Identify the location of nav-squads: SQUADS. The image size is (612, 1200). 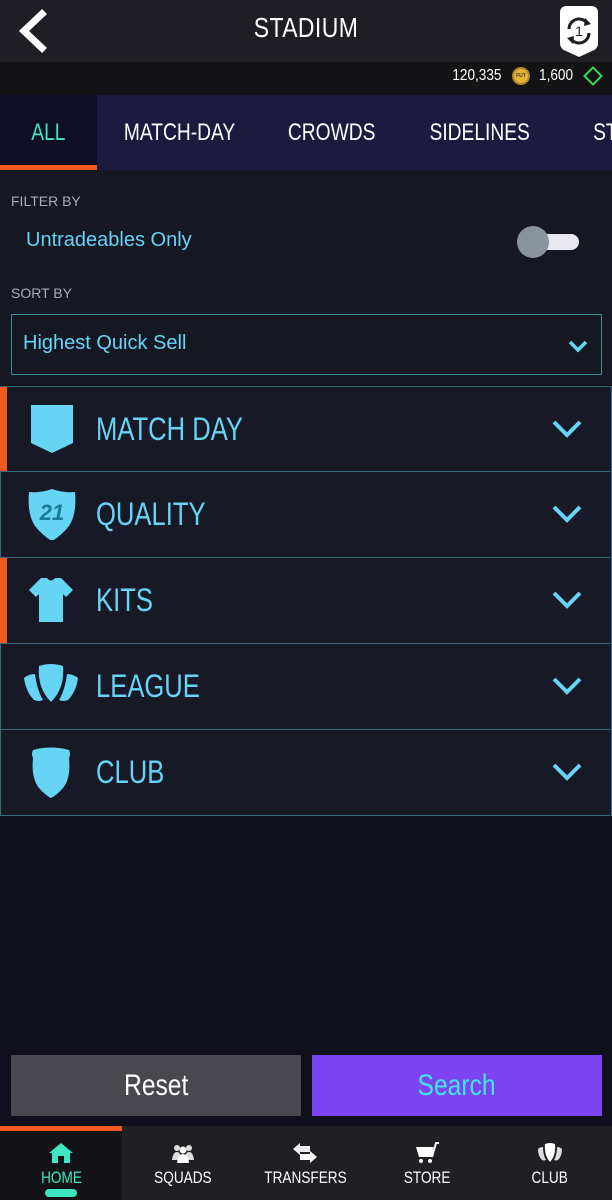
(183, 1163).